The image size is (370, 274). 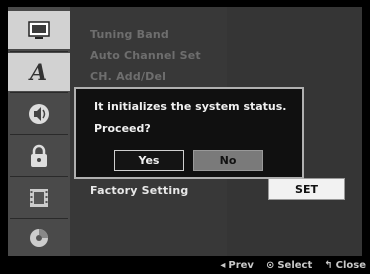 I want to click on yes-button: Yes, so click(x=149, y=160).